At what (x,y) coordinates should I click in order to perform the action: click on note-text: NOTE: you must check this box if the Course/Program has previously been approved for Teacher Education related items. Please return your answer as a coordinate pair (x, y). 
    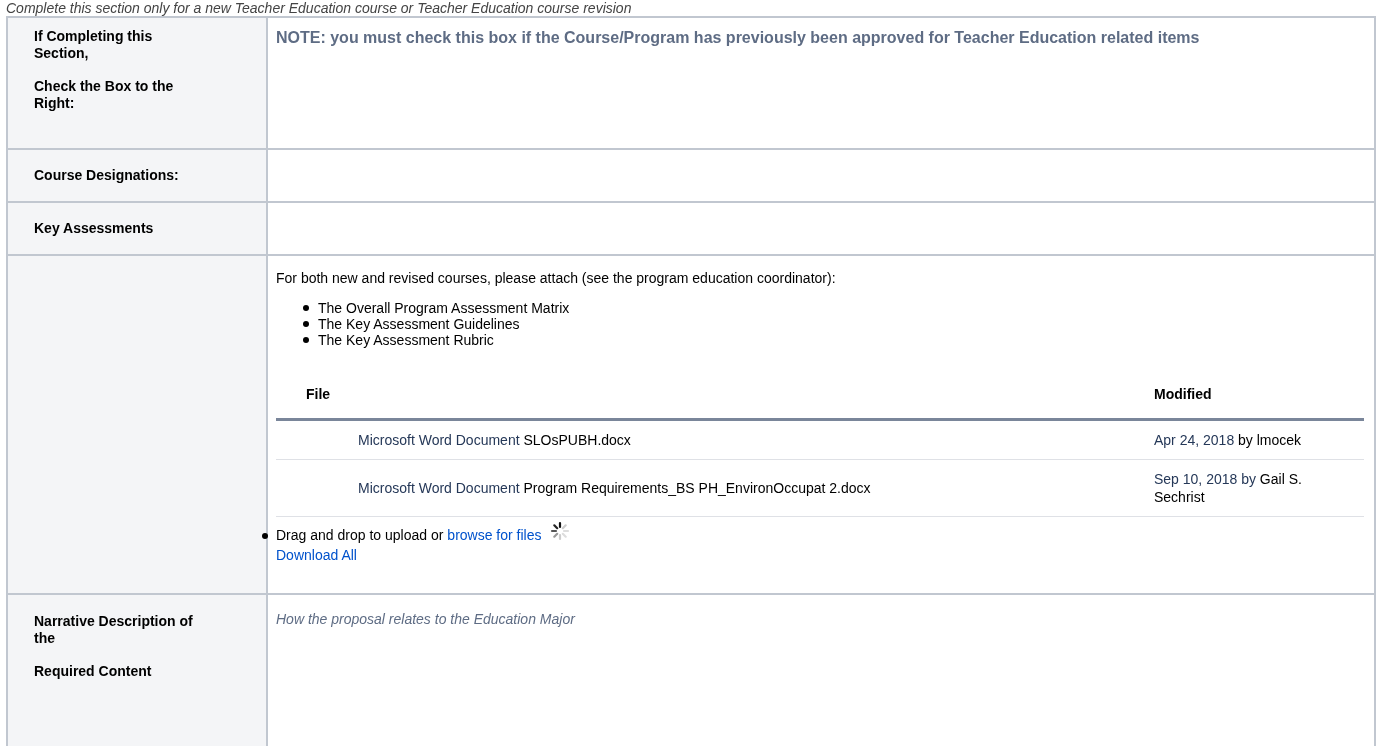
    Looking at the image, I should click on (738, 38).